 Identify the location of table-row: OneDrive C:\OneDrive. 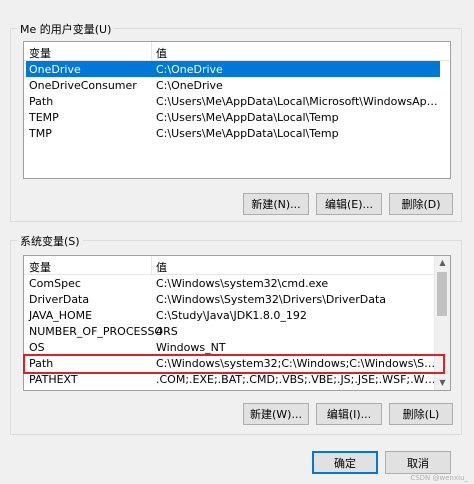
(233, 69).